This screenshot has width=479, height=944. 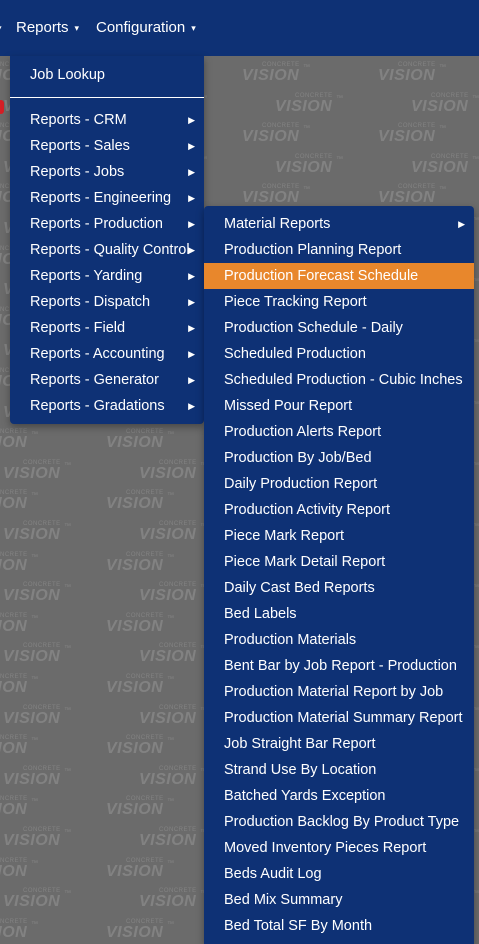 What do you see at coordinates (339, 380) in the screenshot?
I see `menu-item-scheduled-production-cubic-inches: Scheduled Production - Cubic Inches` at bounding box center [339, 380].